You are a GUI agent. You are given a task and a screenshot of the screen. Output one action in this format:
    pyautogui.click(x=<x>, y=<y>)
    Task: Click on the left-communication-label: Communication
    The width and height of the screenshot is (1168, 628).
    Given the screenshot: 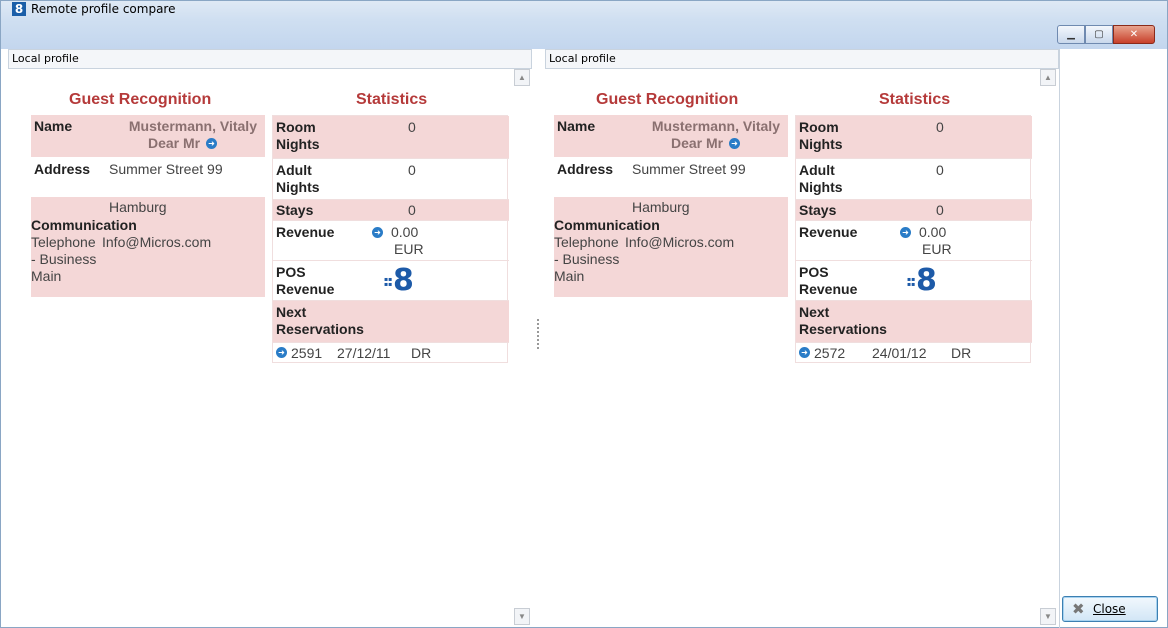 What is the action you would take?
    pyautogui.click(x=84, y=225)
    